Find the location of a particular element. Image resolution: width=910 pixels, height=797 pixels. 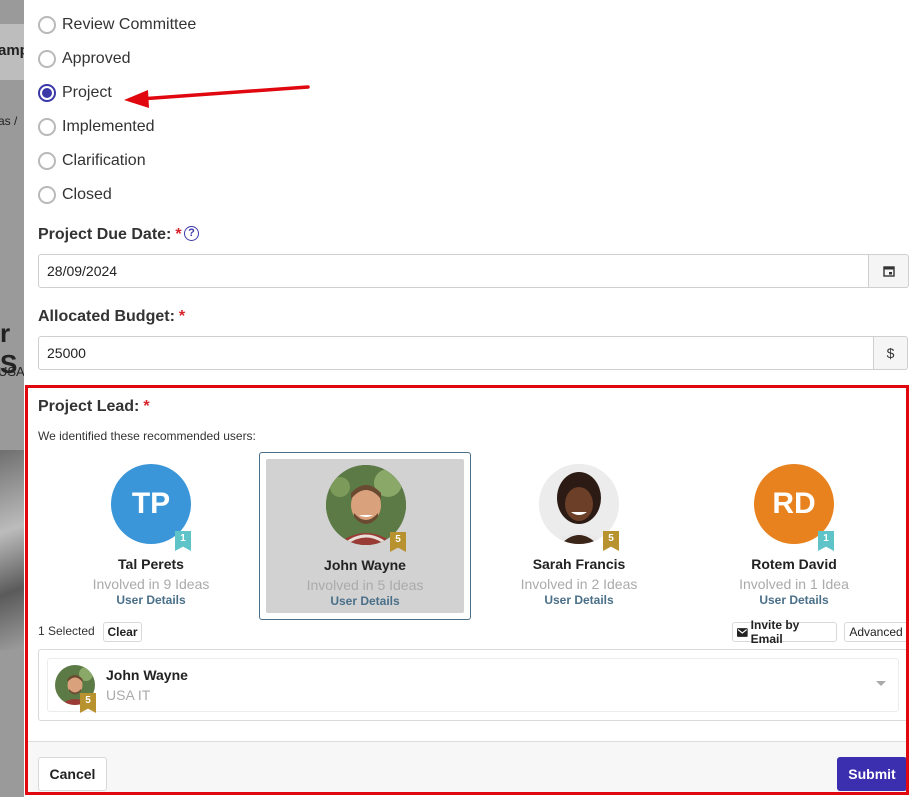

budget-label-text: Allocated Budget: is located at coordinates (106, 316).